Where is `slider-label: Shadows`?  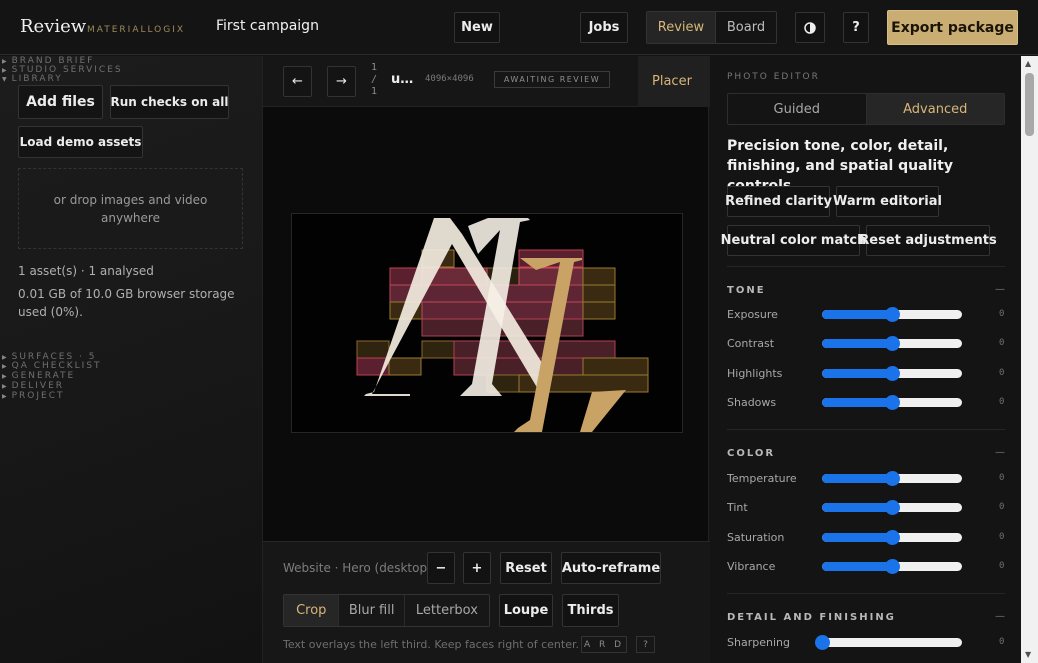 slider-label: Shadows is located at coordinates (752, 402).